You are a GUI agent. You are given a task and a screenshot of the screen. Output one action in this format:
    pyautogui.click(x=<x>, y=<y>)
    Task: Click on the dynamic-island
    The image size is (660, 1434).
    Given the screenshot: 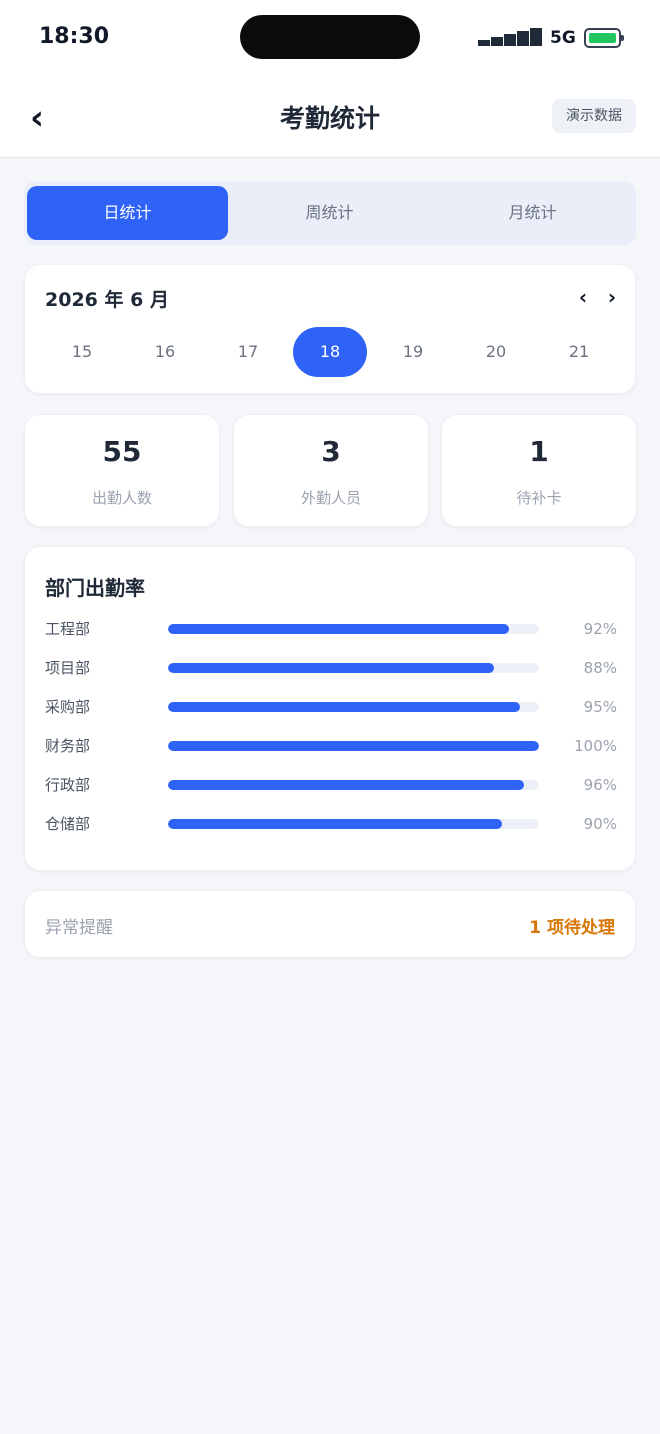 What is the action you would take?
    pyautogui.click(x=330, y=37)
    